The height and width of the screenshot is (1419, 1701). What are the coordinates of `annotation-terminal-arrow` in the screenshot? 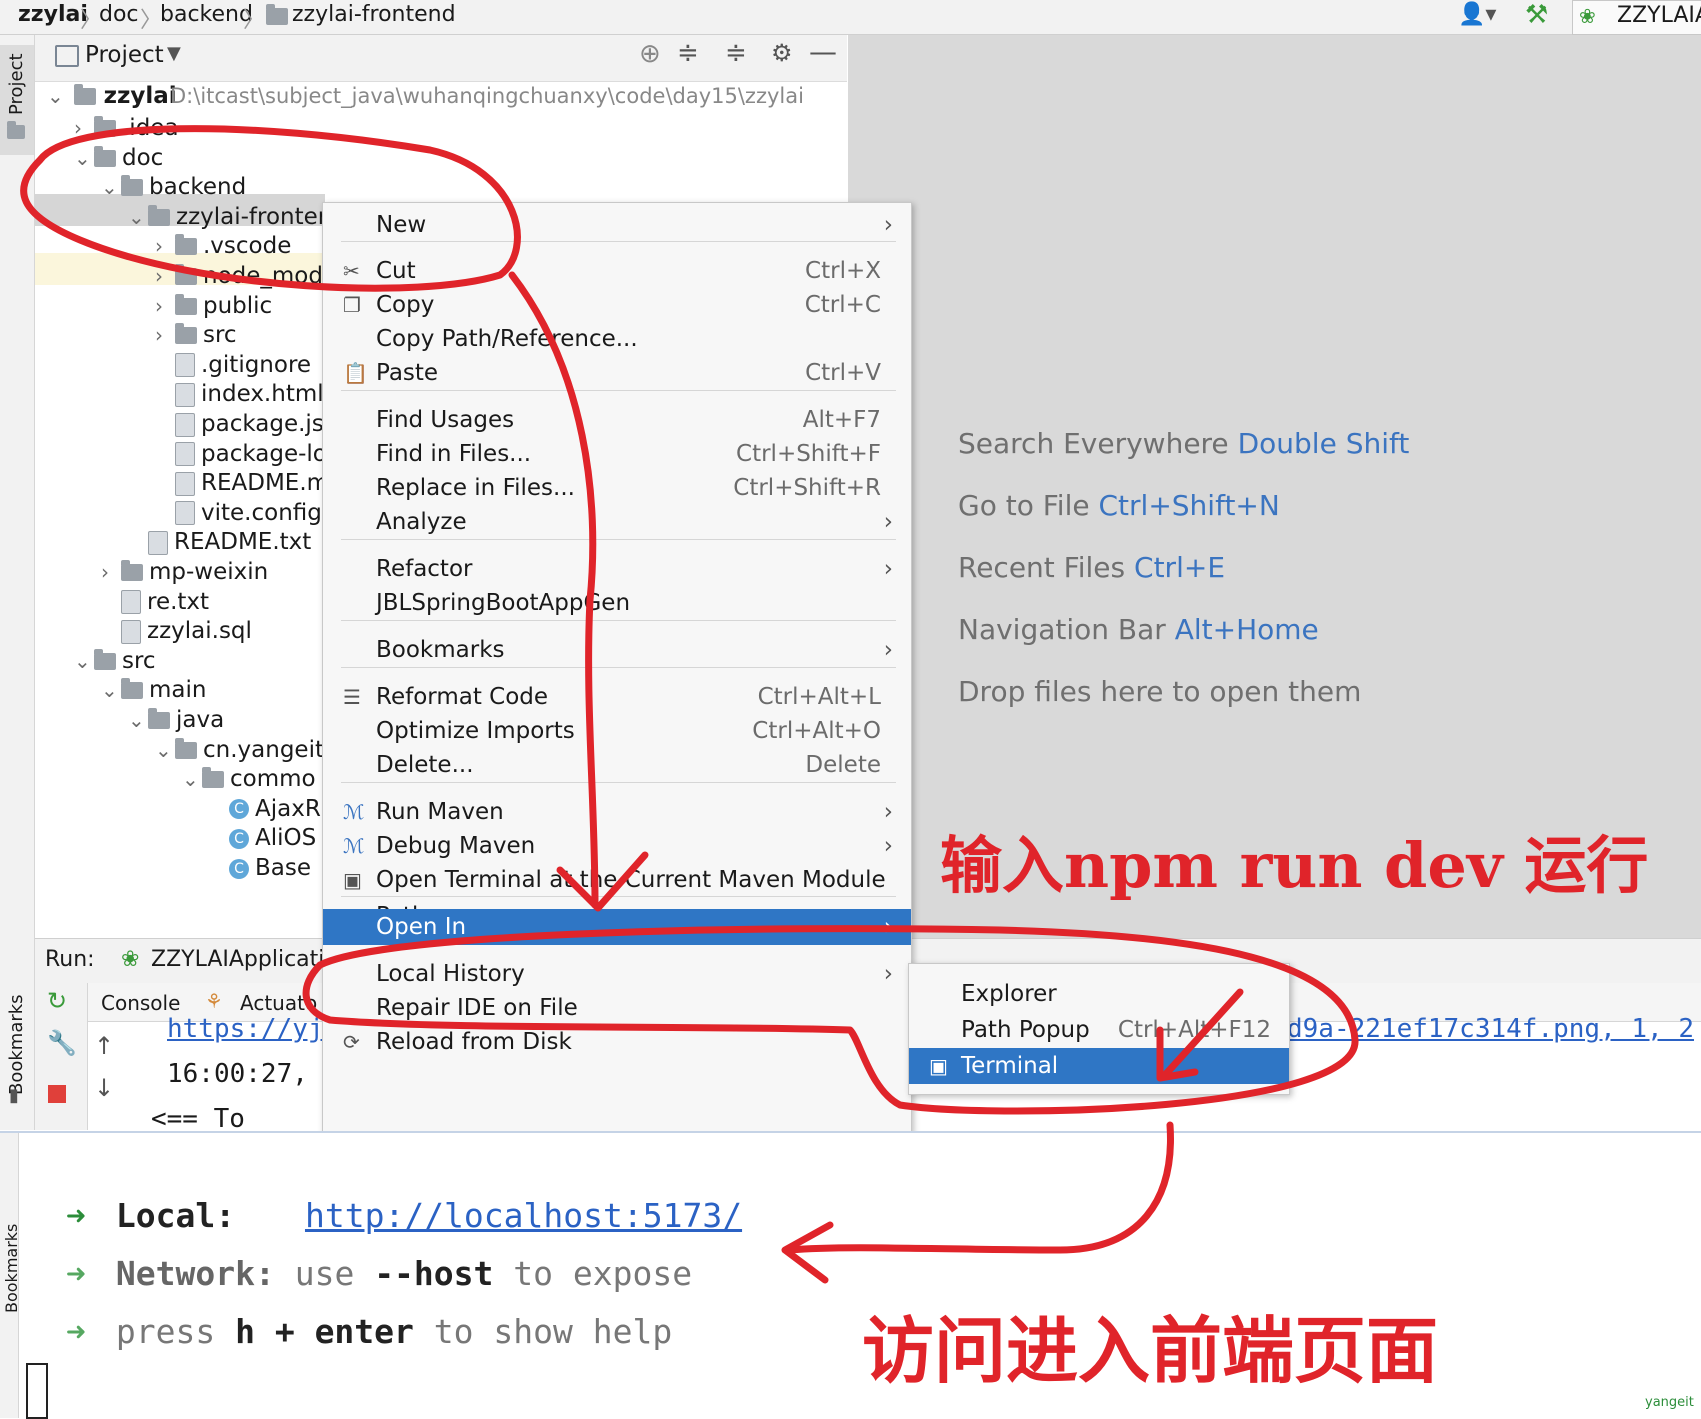 It's located at (1202, 1033).